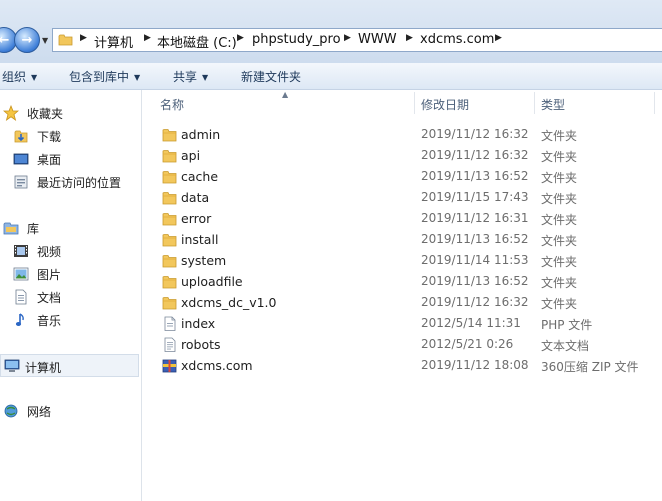  What do you see at coordinates (45, 114) in the screenshot?
I see `nav-label: 收藏夹` at bounding box center [45, 114].